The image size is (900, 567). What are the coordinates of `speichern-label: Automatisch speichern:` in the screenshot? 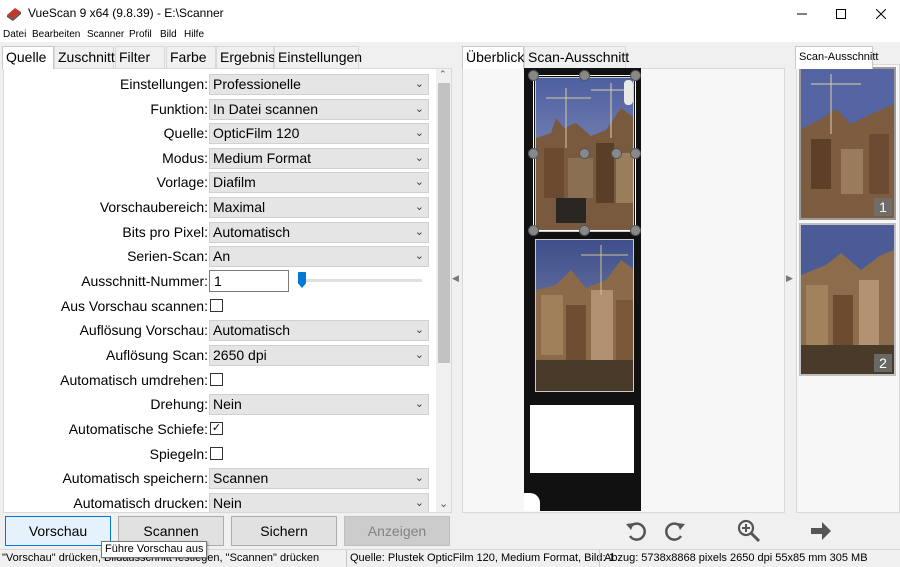 It's located at (135, 478).